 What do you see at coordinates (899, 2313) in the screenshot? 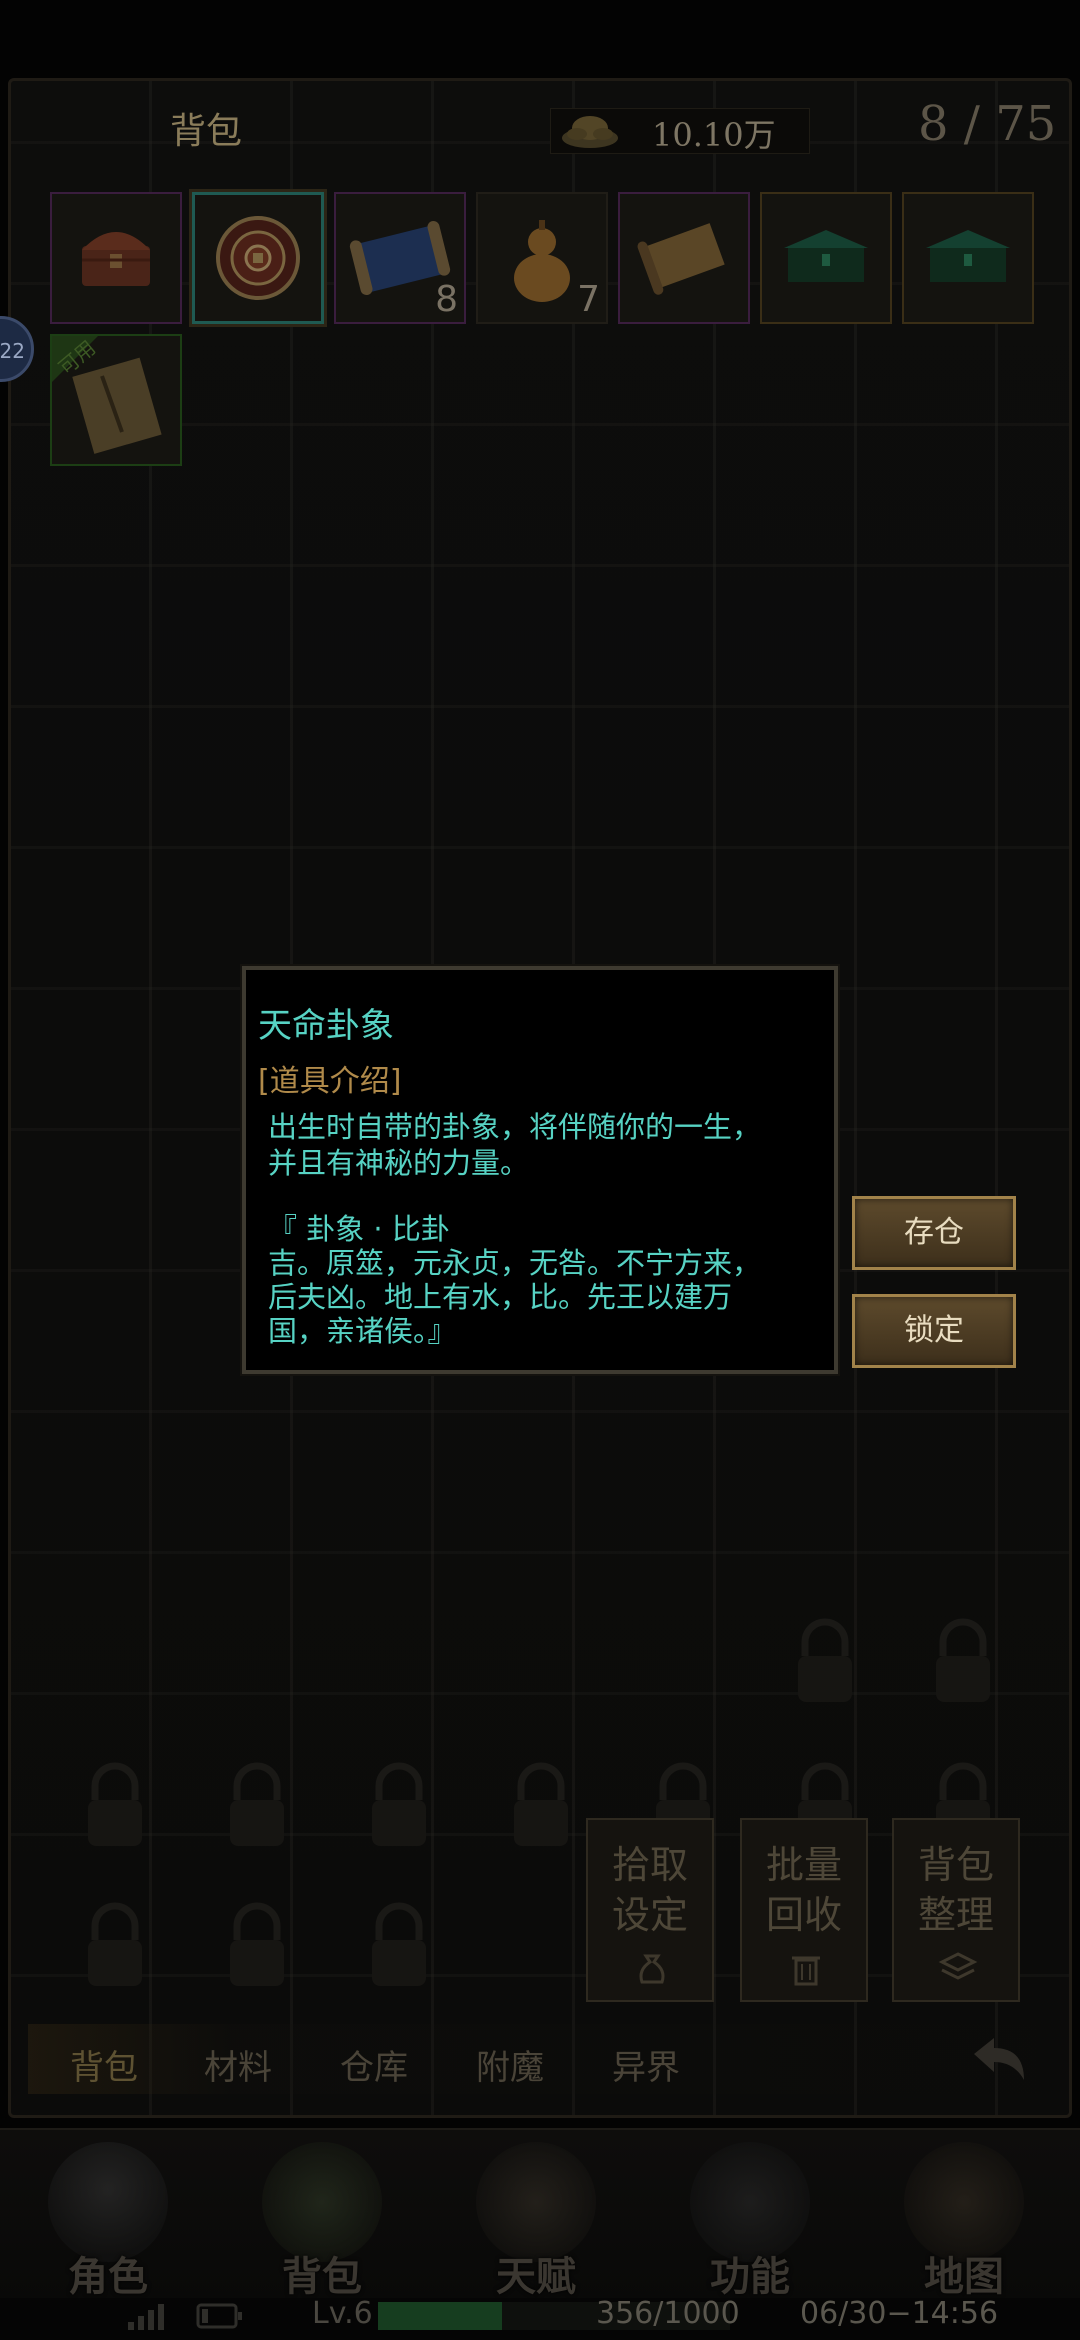
I see `datetime: 06/30−14:56` at bounding box center [899, 2313].